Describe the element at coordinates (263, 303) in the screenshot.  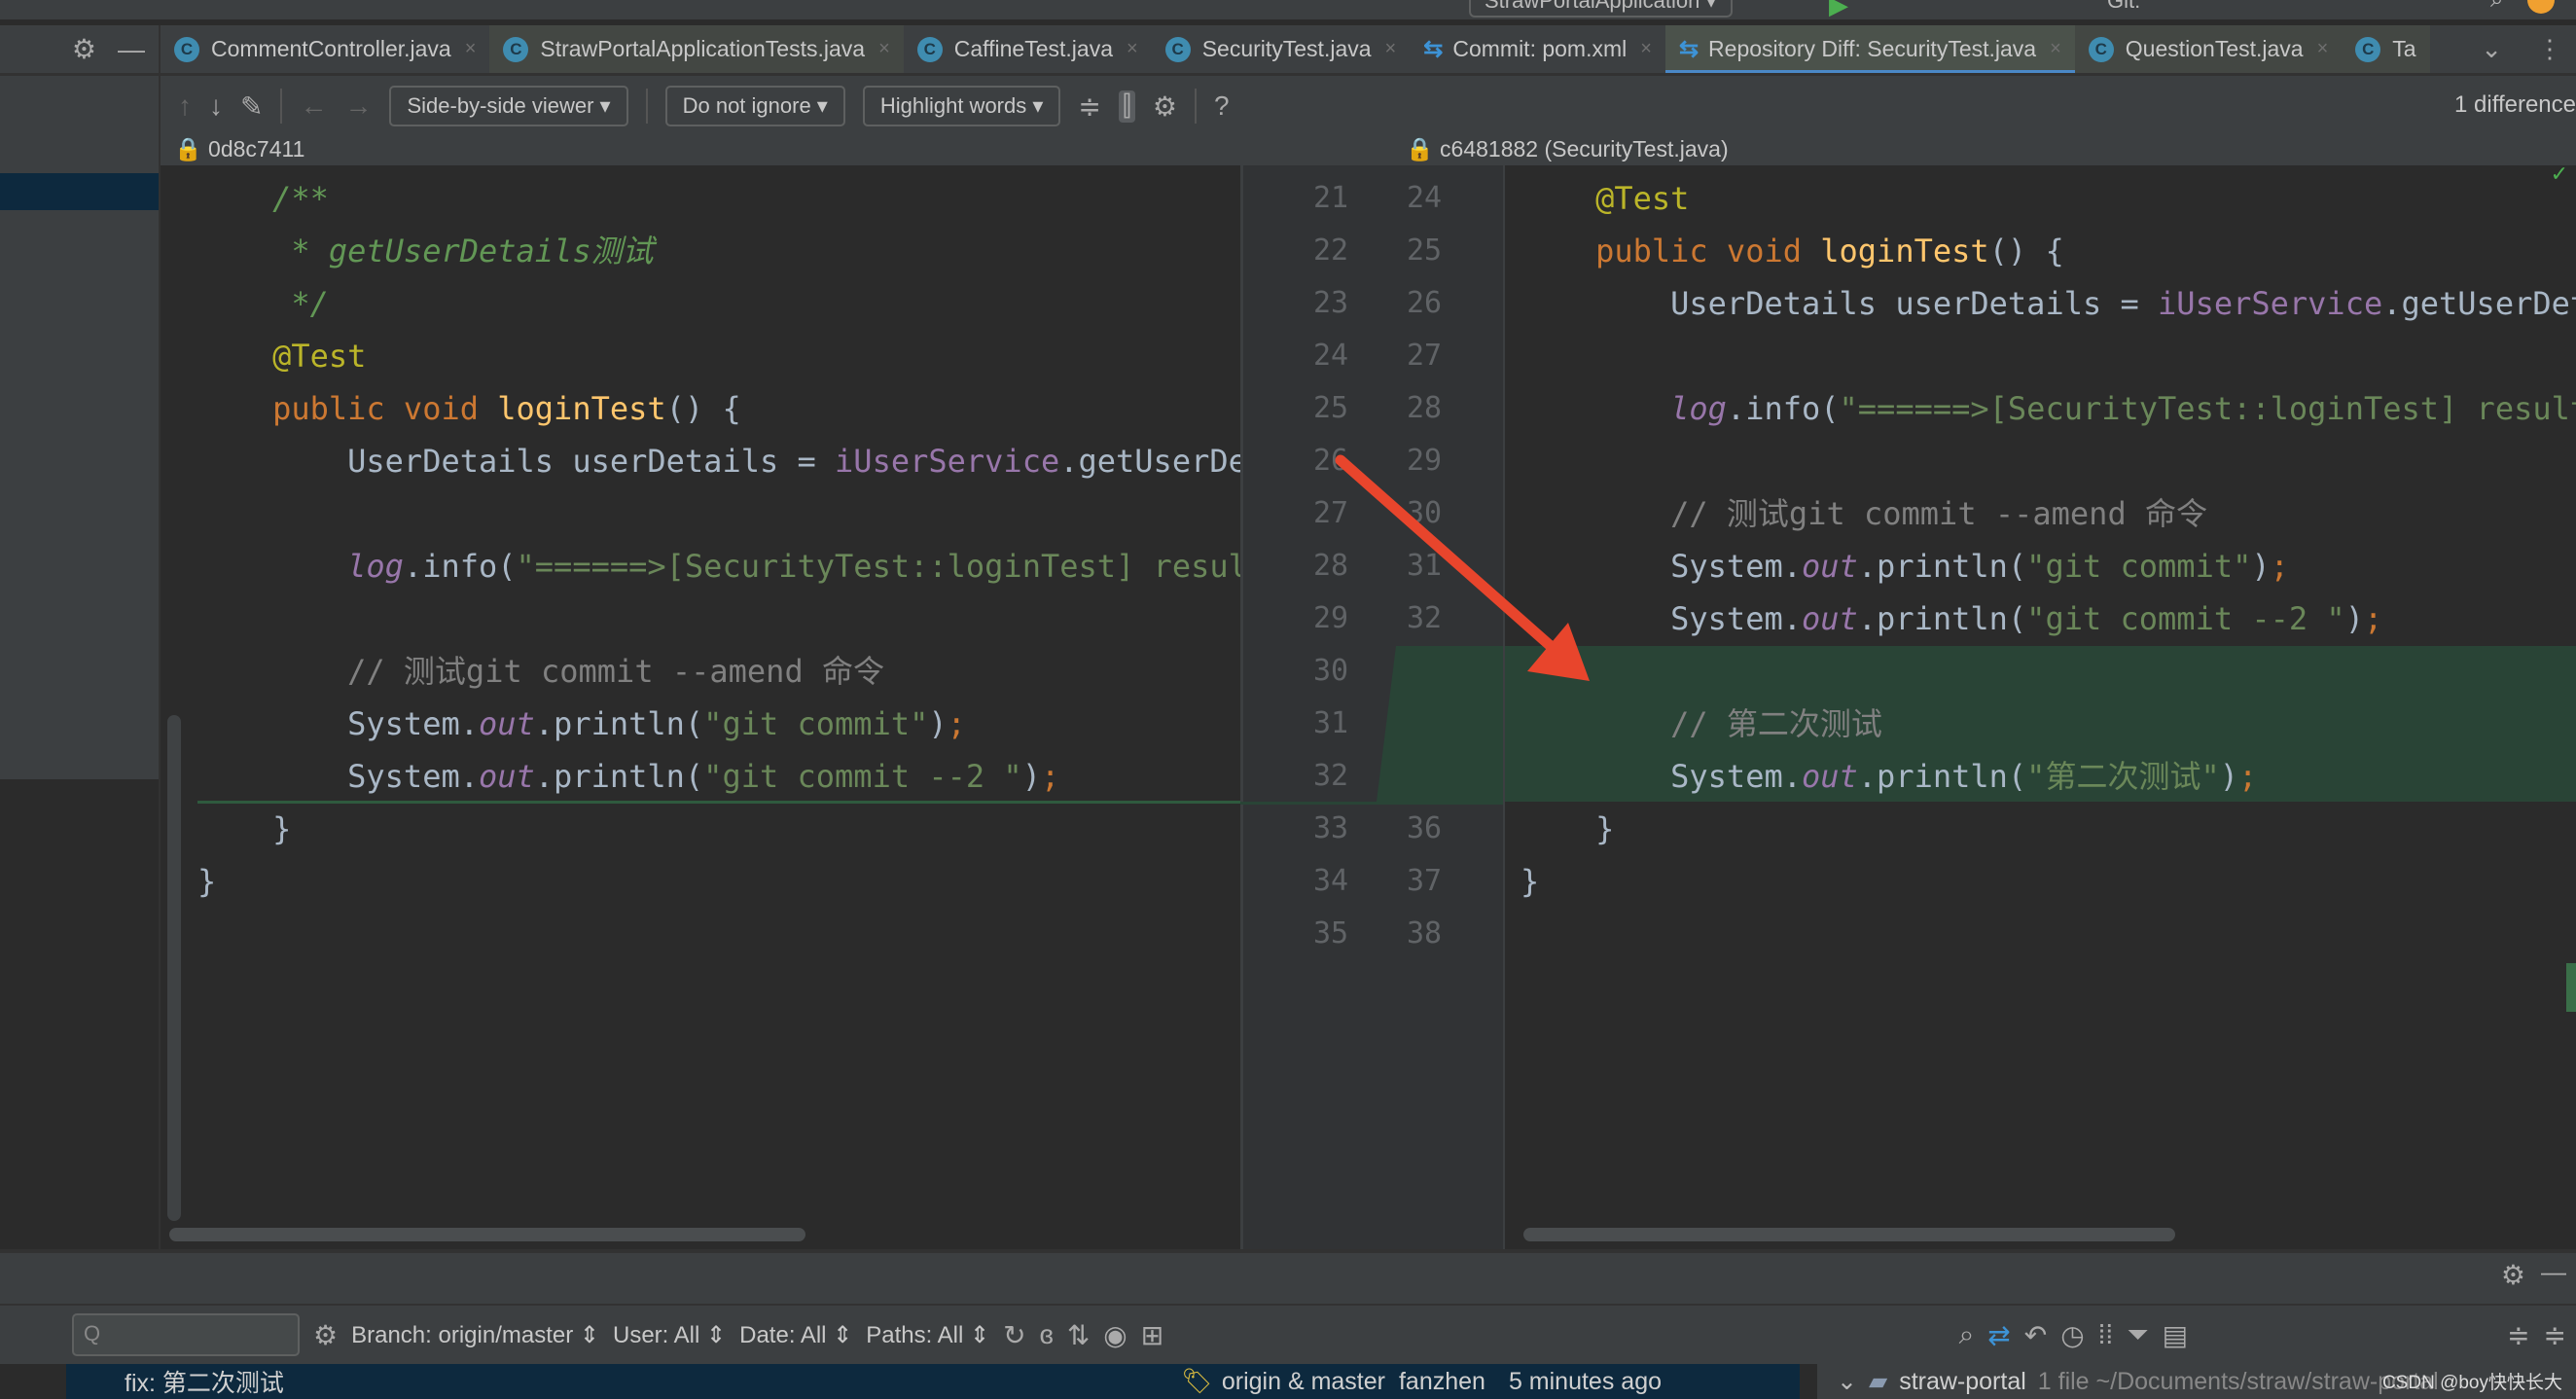
I see `code-token: */` at that location.